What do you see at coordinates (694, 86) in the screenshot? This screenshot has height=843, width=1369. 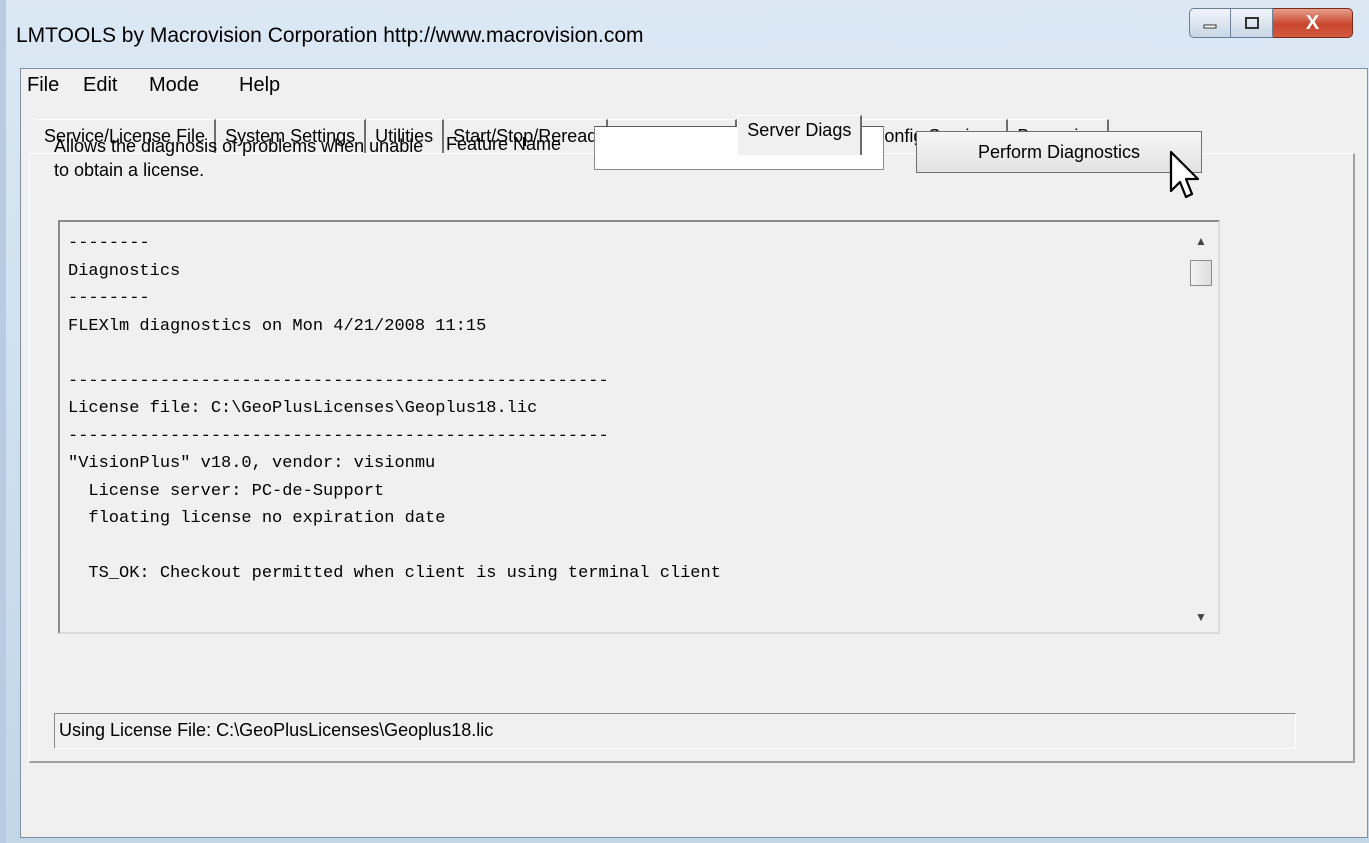 I see `menu-bar: File Edit Mode Help` at bounding box center [694, 86].